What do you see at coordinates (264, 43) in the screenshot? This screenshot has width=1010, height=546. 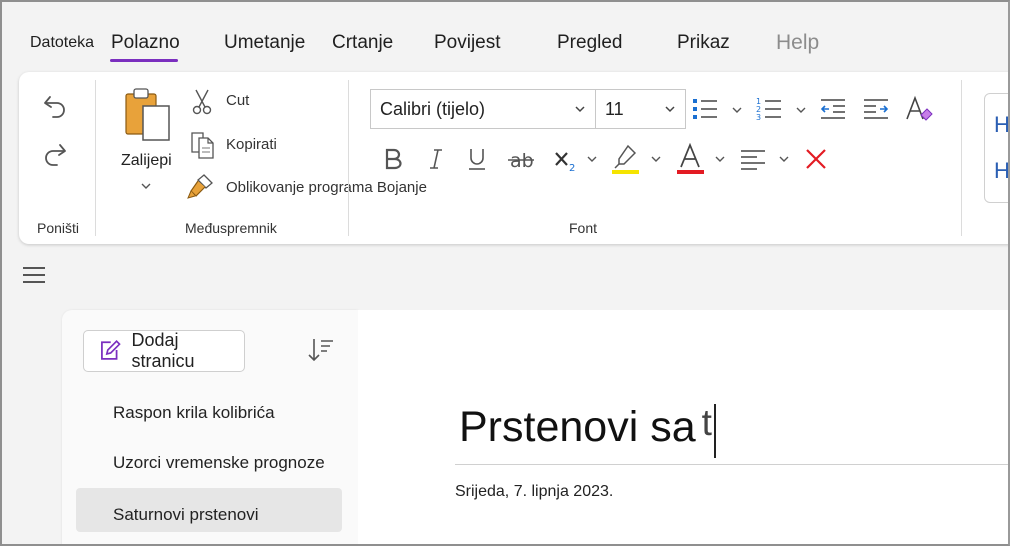 I see `tab-insert: Umetanje` at bounding box center [264, 43].